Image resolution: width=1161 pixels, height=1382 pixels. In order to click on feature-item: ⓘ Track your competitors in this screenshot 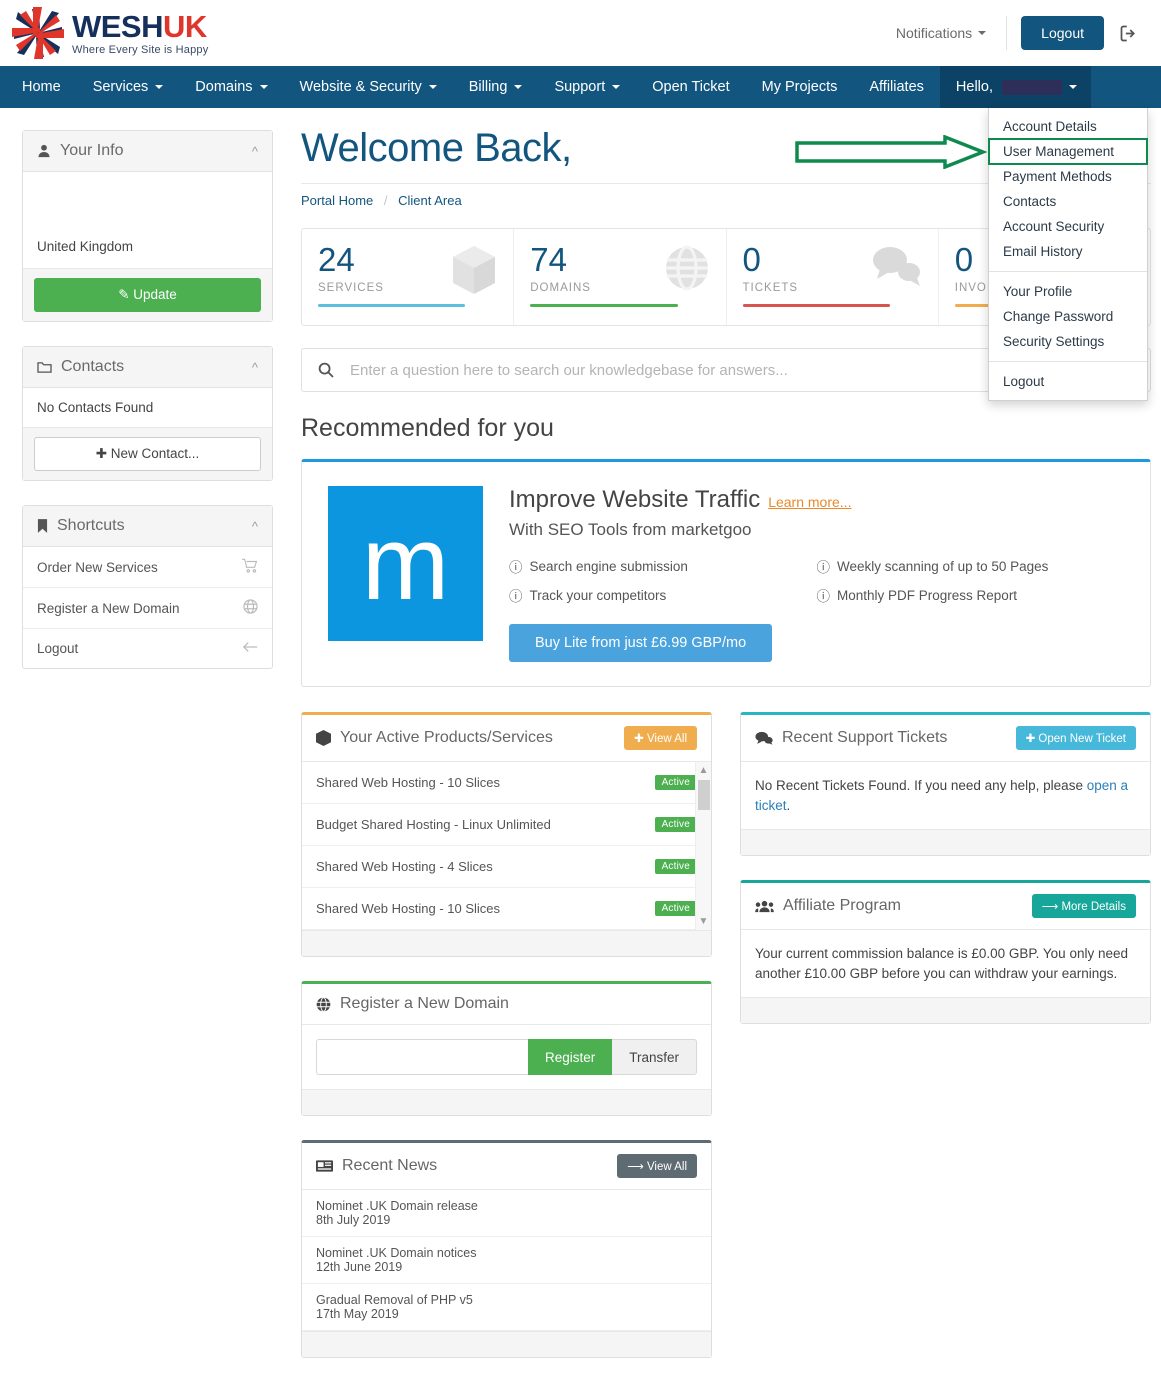, I will do `click(663, 595)`.